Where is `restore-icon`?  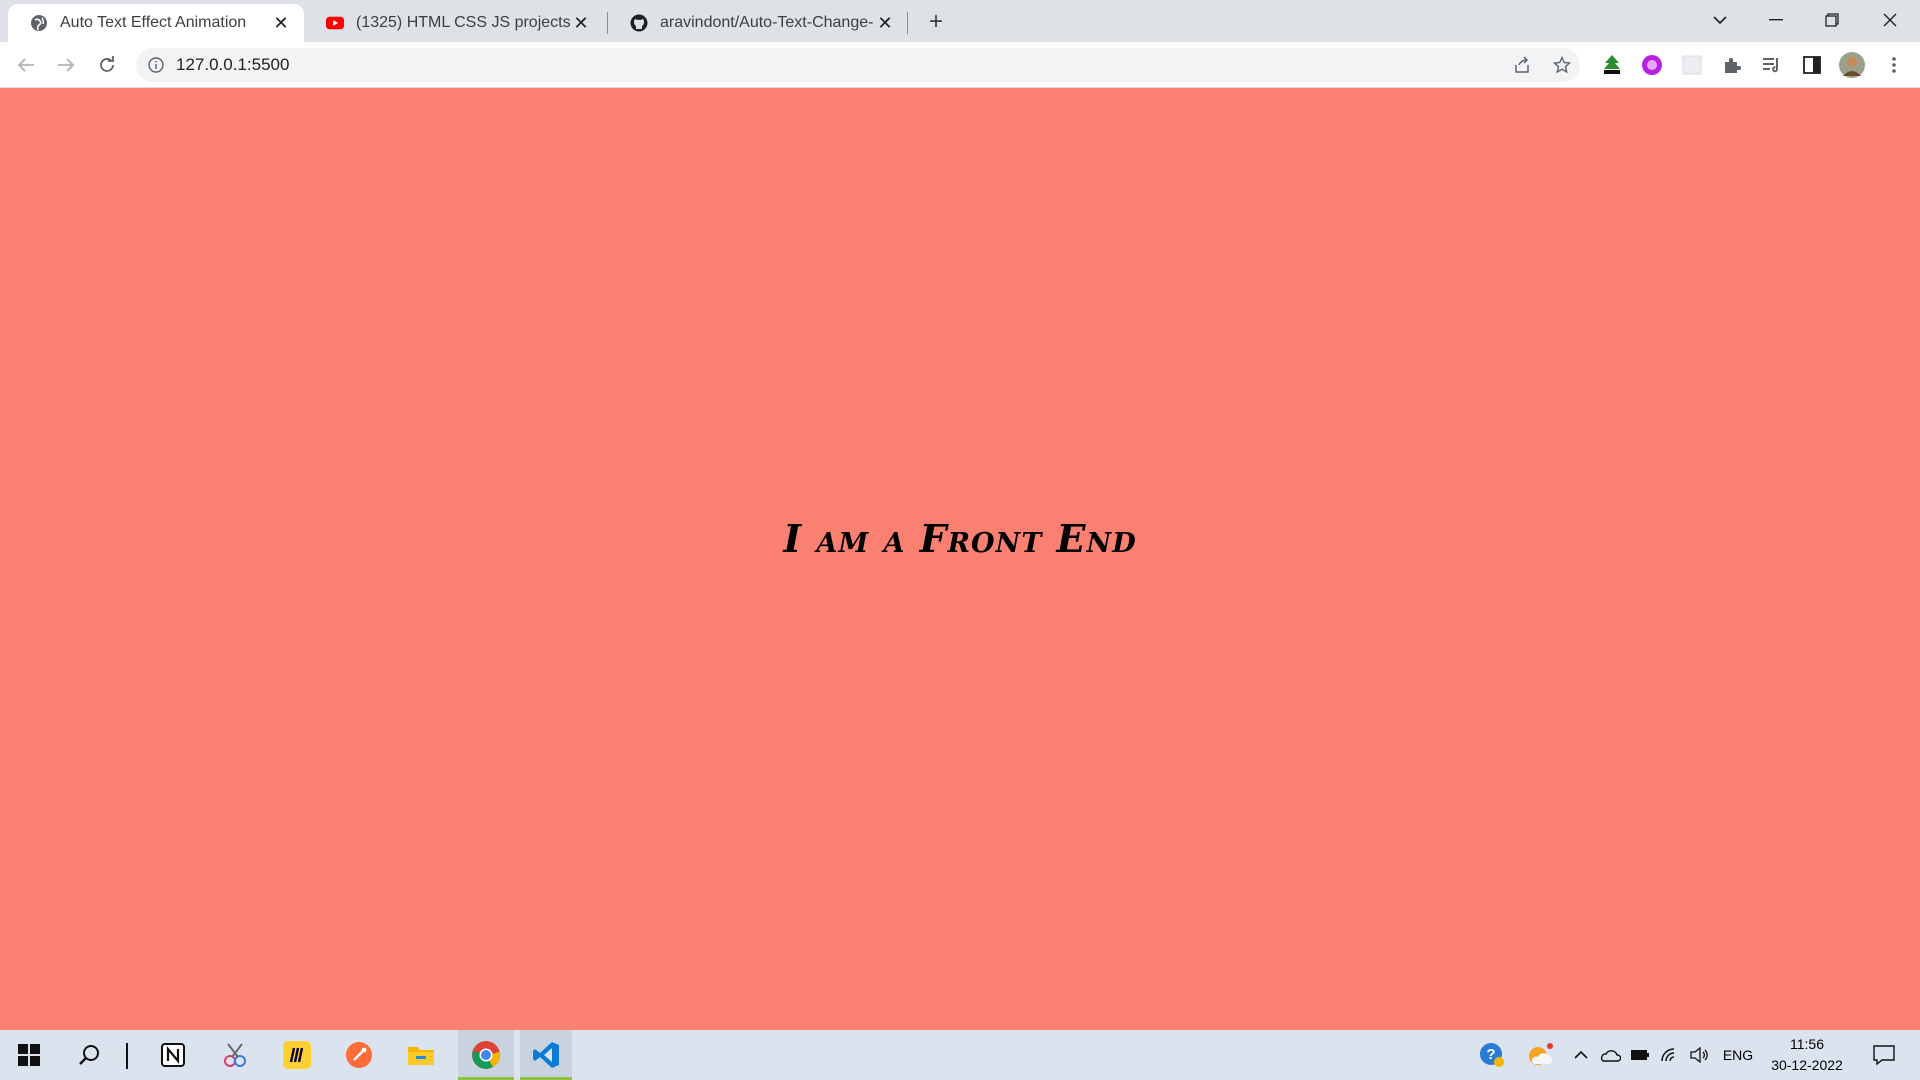 restore-icon is located at coordinates (1832, 20).